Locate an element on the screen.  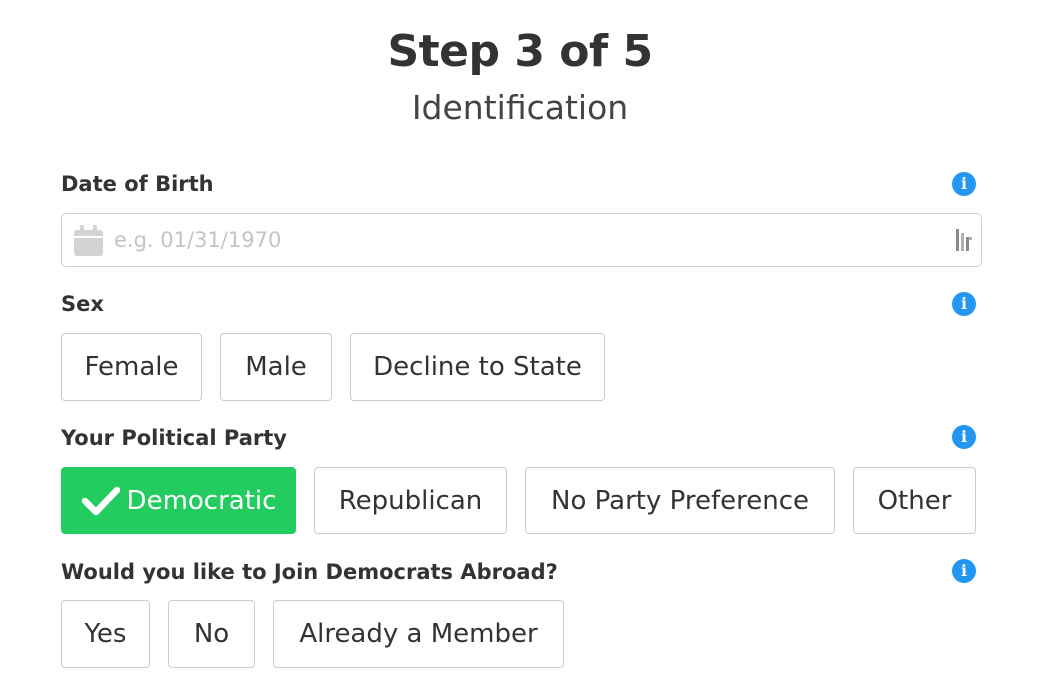
picker-icon is located at coordinates (964, 240).